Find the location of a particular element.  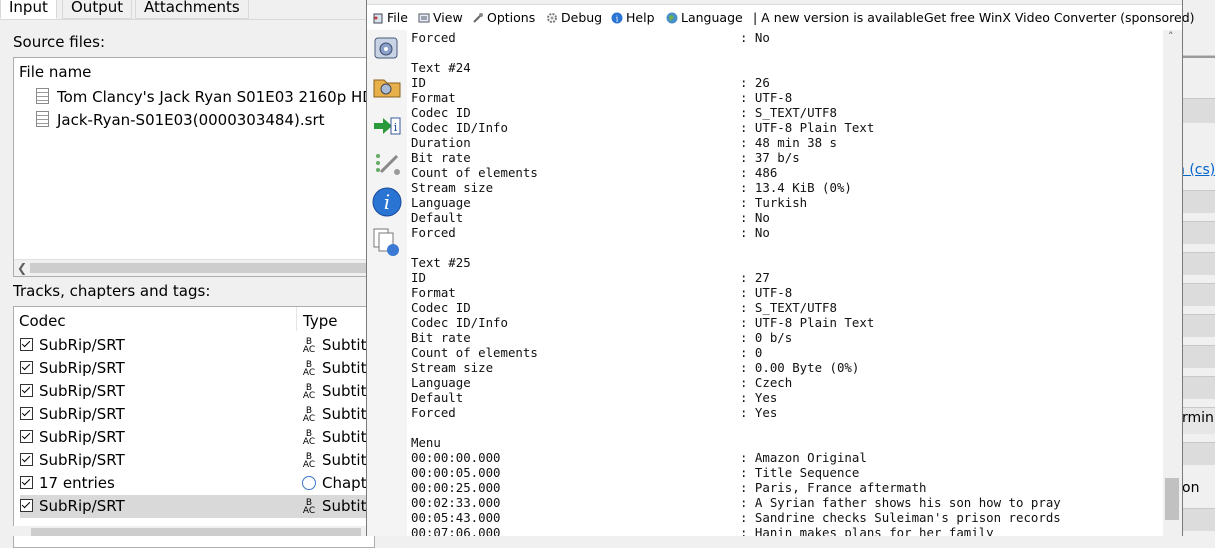

info-key: Language is located at coordinates (441, 382).